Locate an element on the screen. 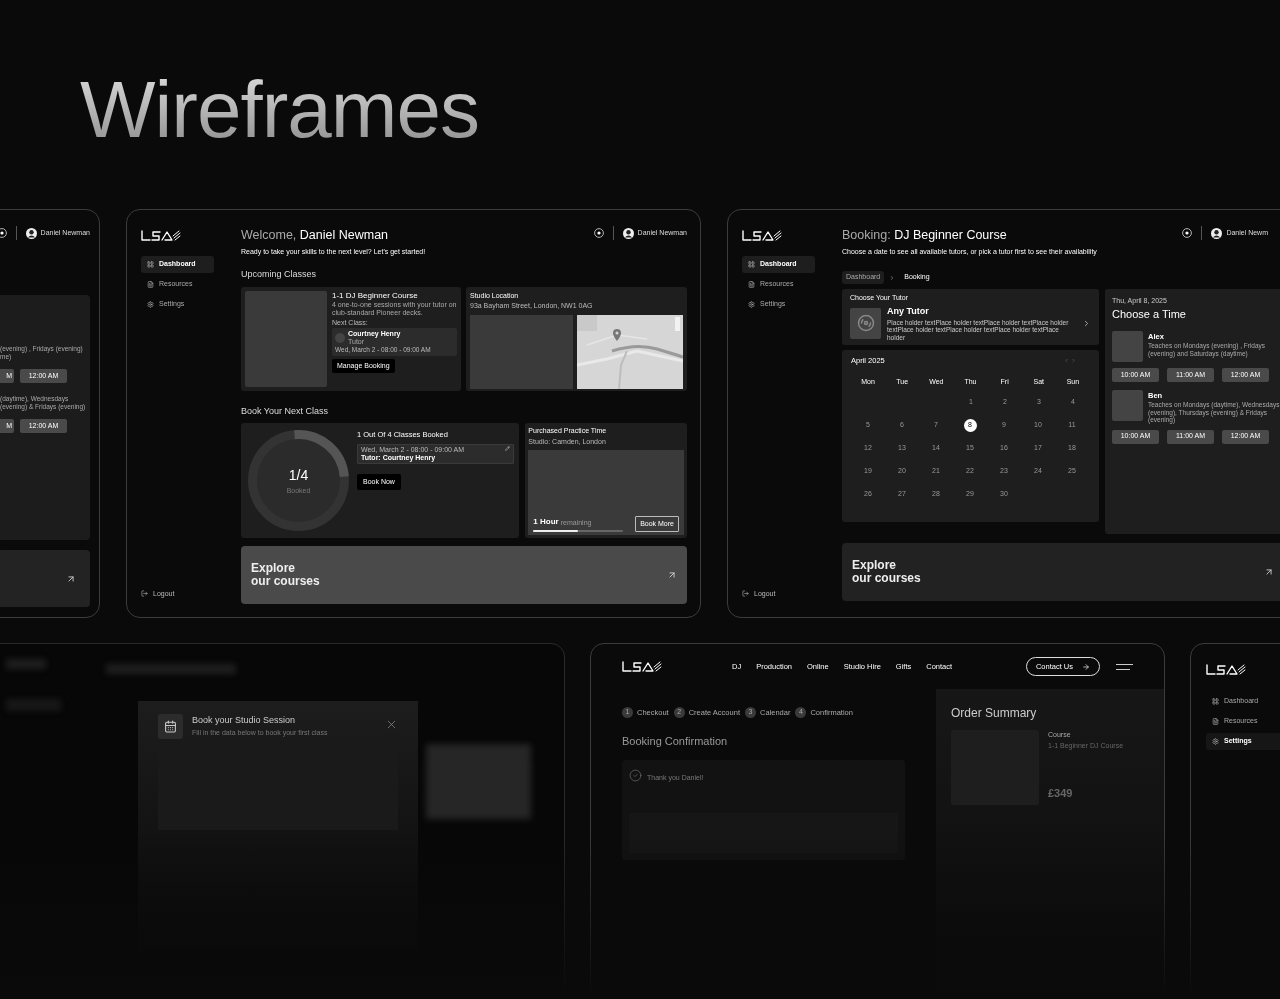 This screenshot has height=999, width=1280. panel-title: Choose a Time is located at coordinates (1149, 315).